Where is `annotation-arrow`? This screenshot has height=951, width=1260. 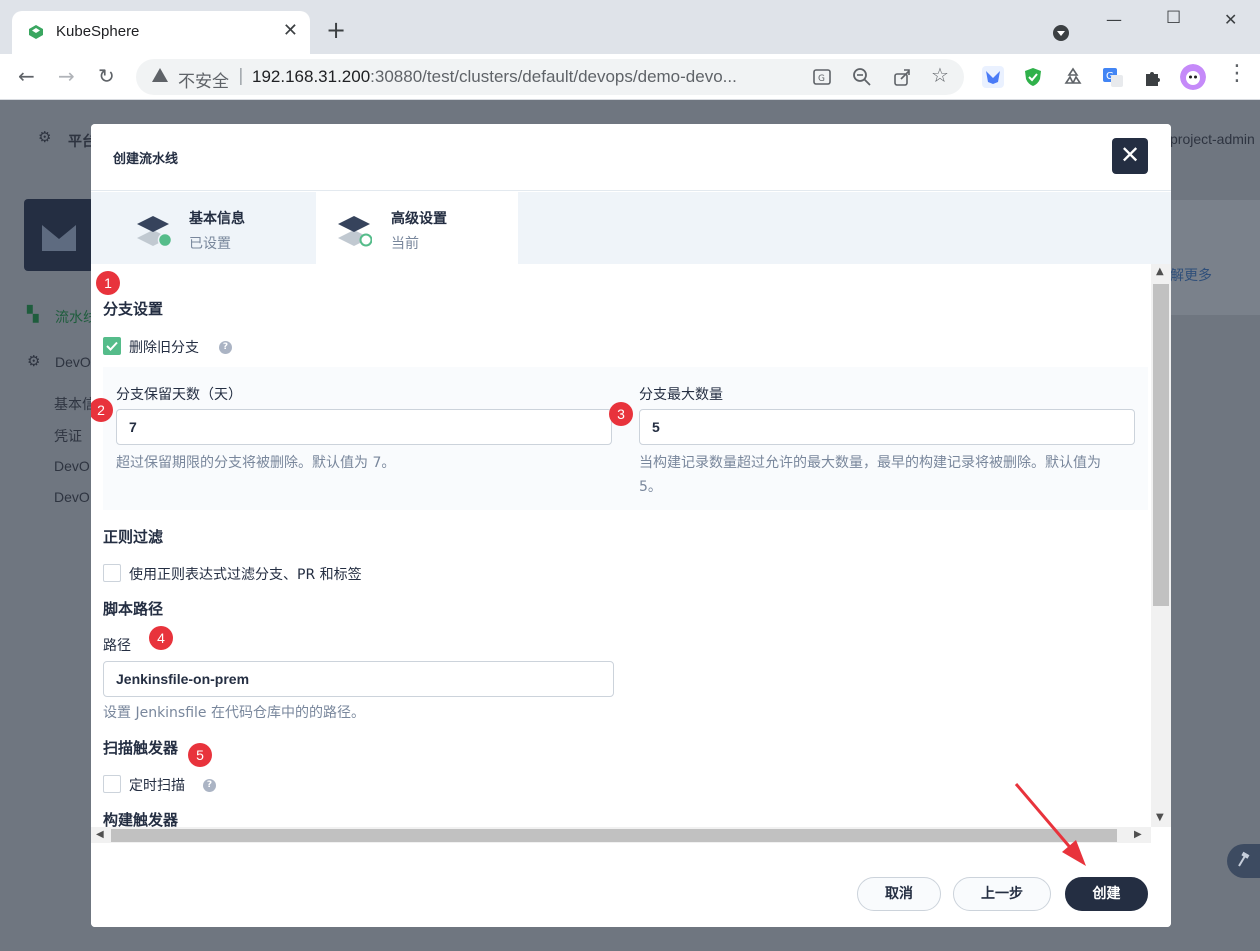
annotation-arrow is located at coordinates (1050, 824).